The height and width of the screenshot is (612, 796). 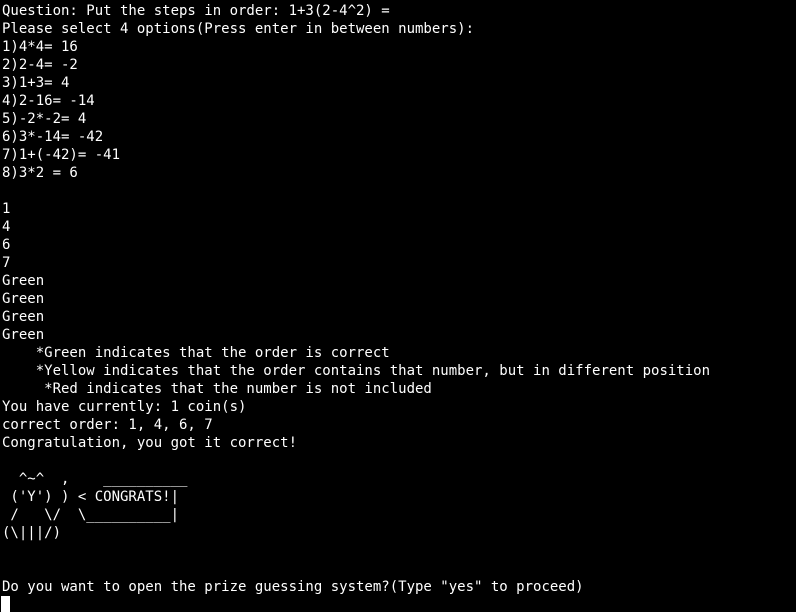 What do you see at coordinates (40, 47) in the screenshot?
I see `option-1: 1)4*4= 16` at bounding box center [40, 47].